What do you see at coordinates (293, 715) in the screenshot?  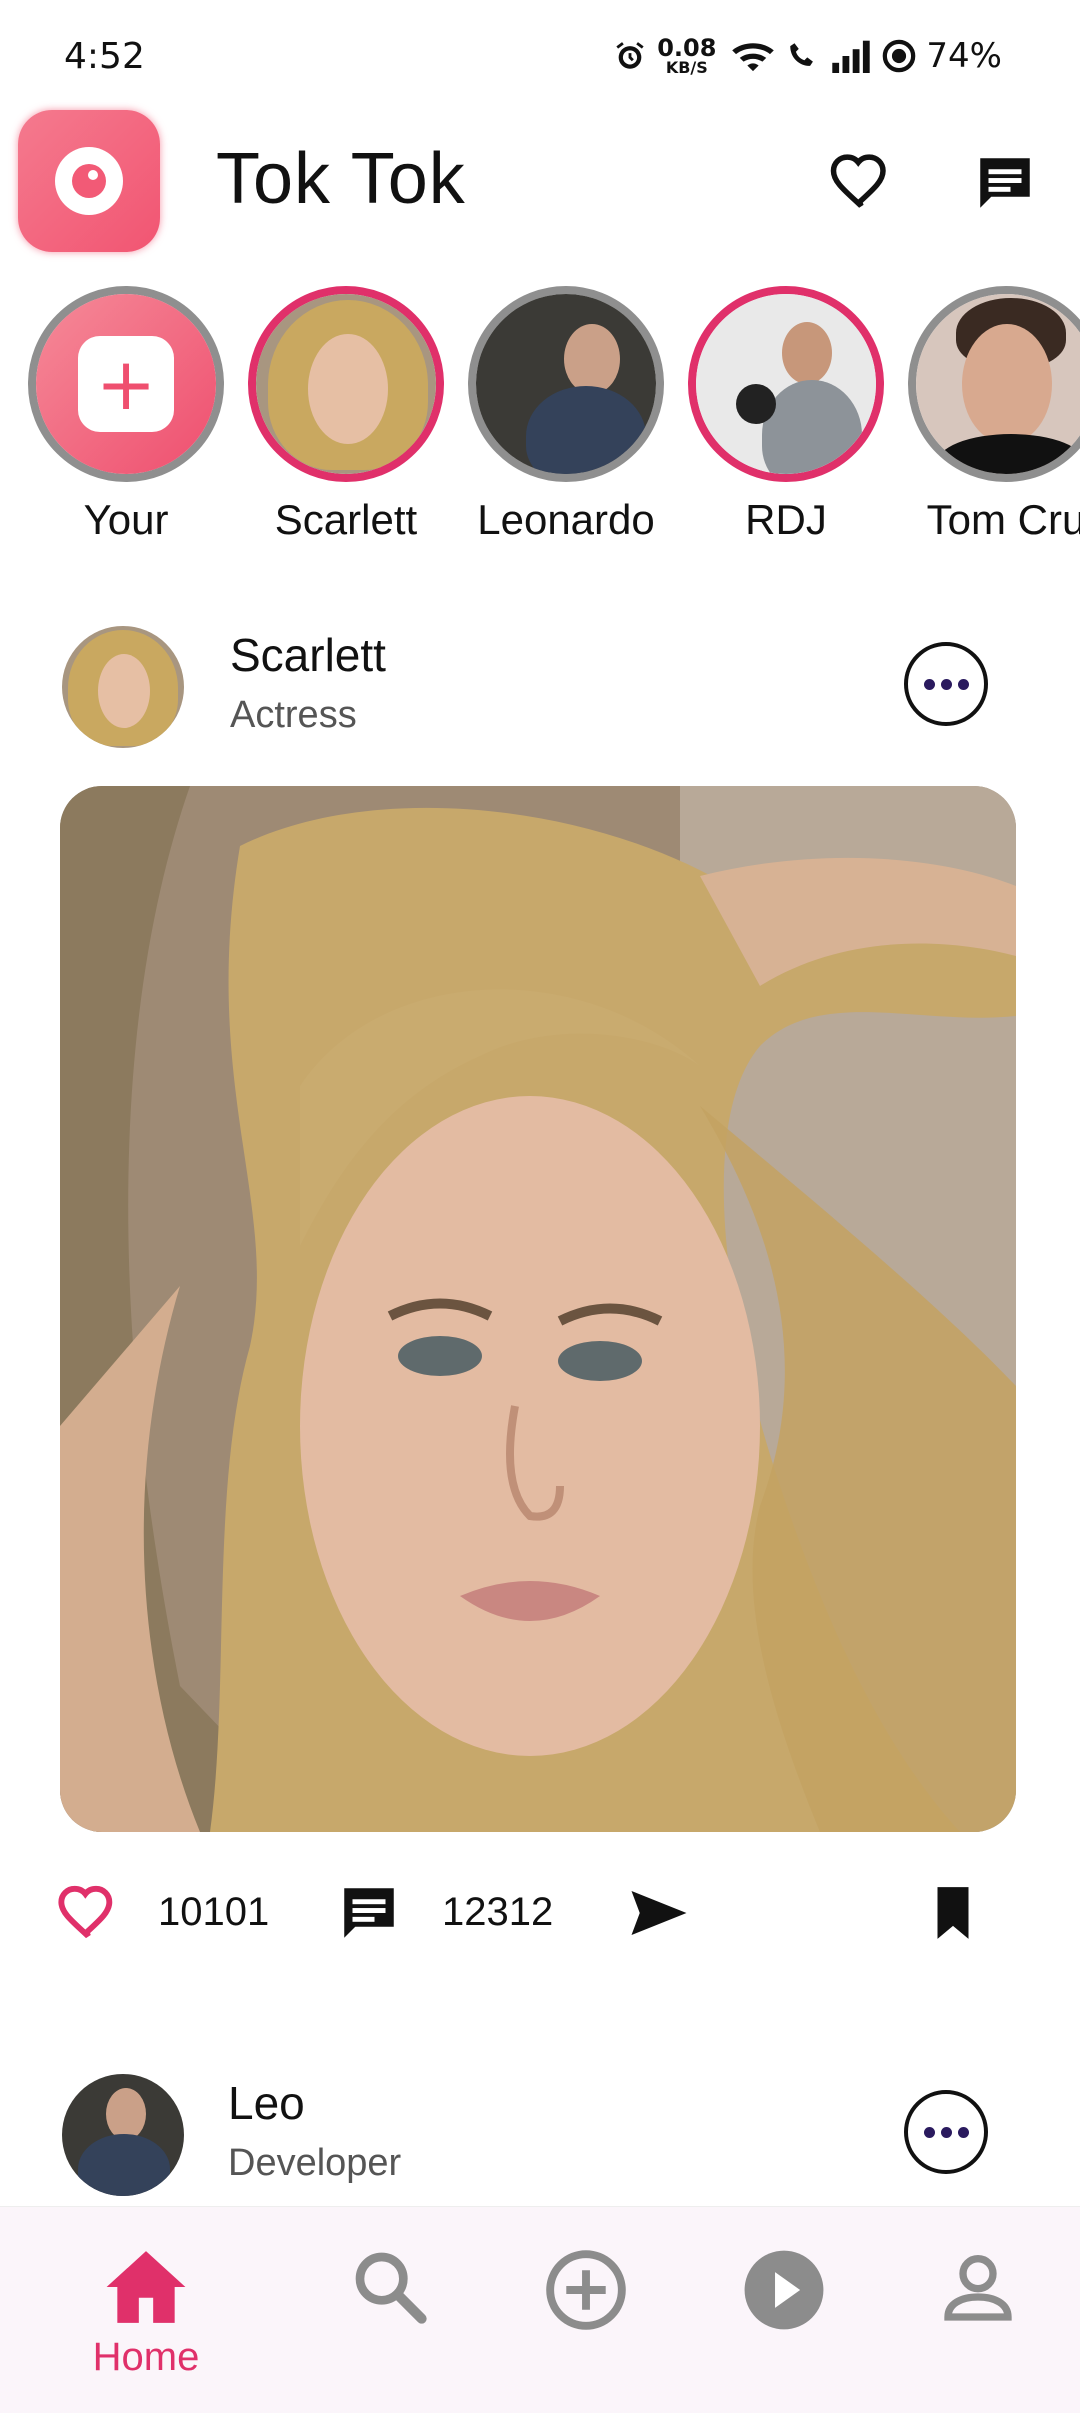 I see `post-author-role: Actress` at bounding box center [293, 715].